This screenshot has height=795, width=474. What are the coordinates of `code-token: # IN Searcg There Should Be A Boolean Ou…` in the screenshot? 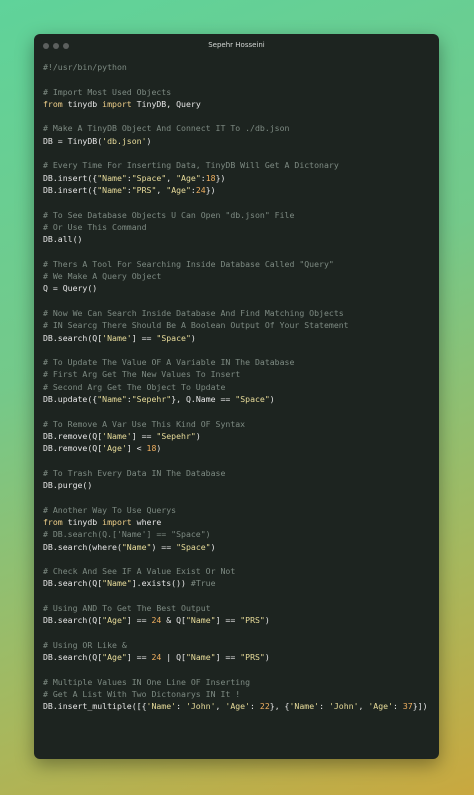 It's located at (196, 325).